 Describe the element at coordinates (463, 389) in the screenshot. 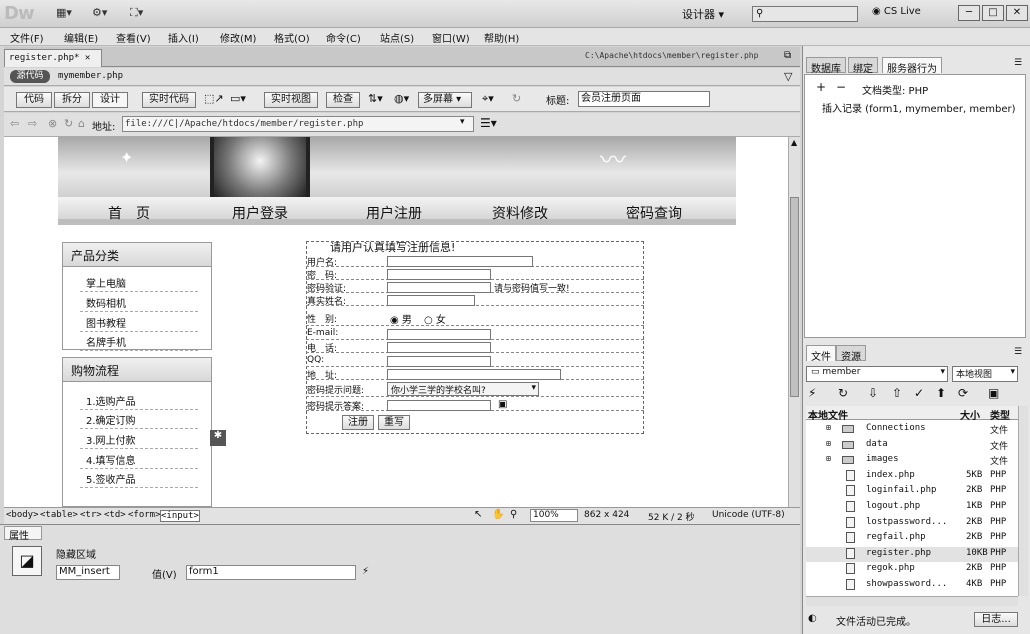

I see `question-select: 你小学三学的学校名叫? ▾` at that location.